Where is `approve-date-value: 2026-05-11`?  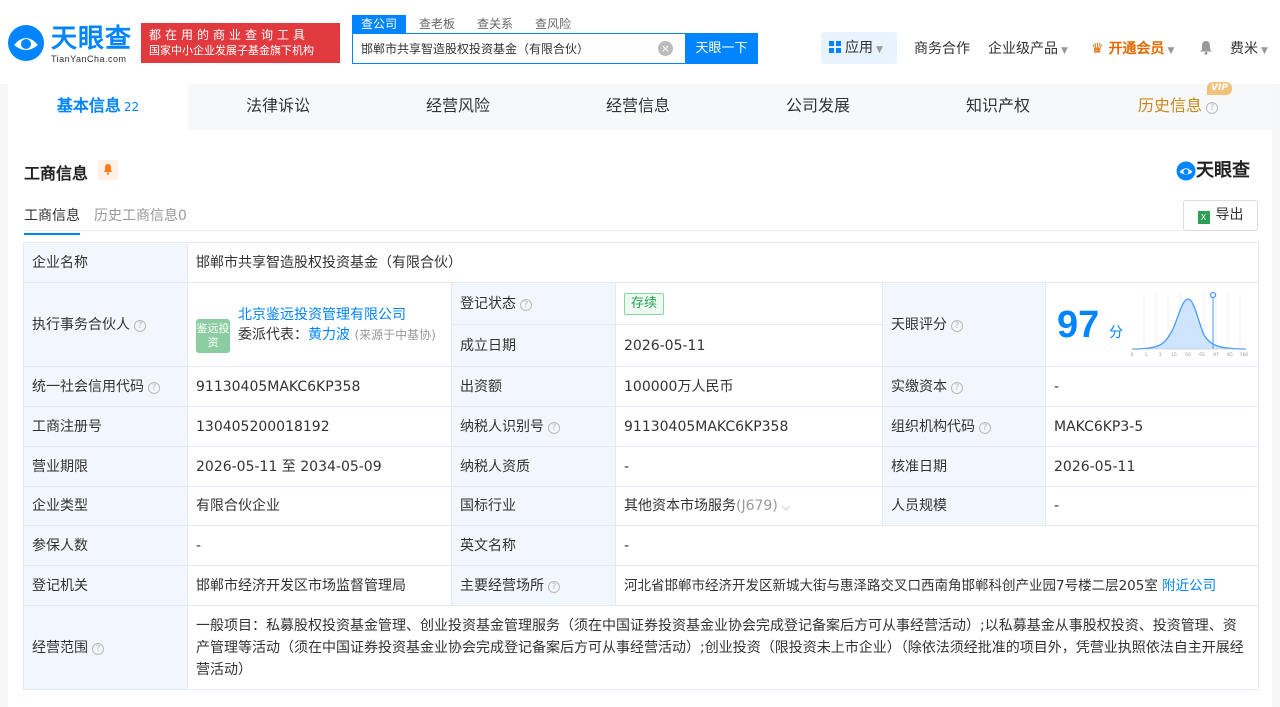
approve-date-value: 2026-05-11 is located at coordinates (1152, 466).